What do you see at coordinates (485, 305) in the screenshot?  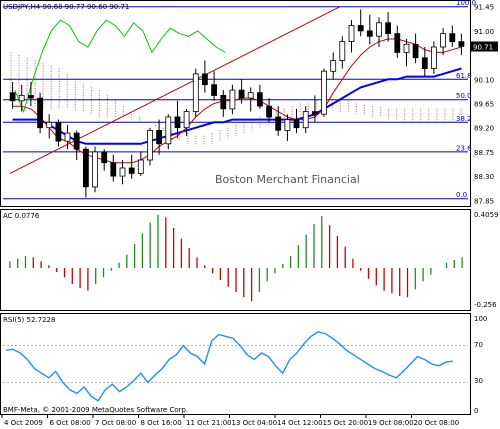 I see `ac-tick-min: -0.256` at bounding box center [485, 305].